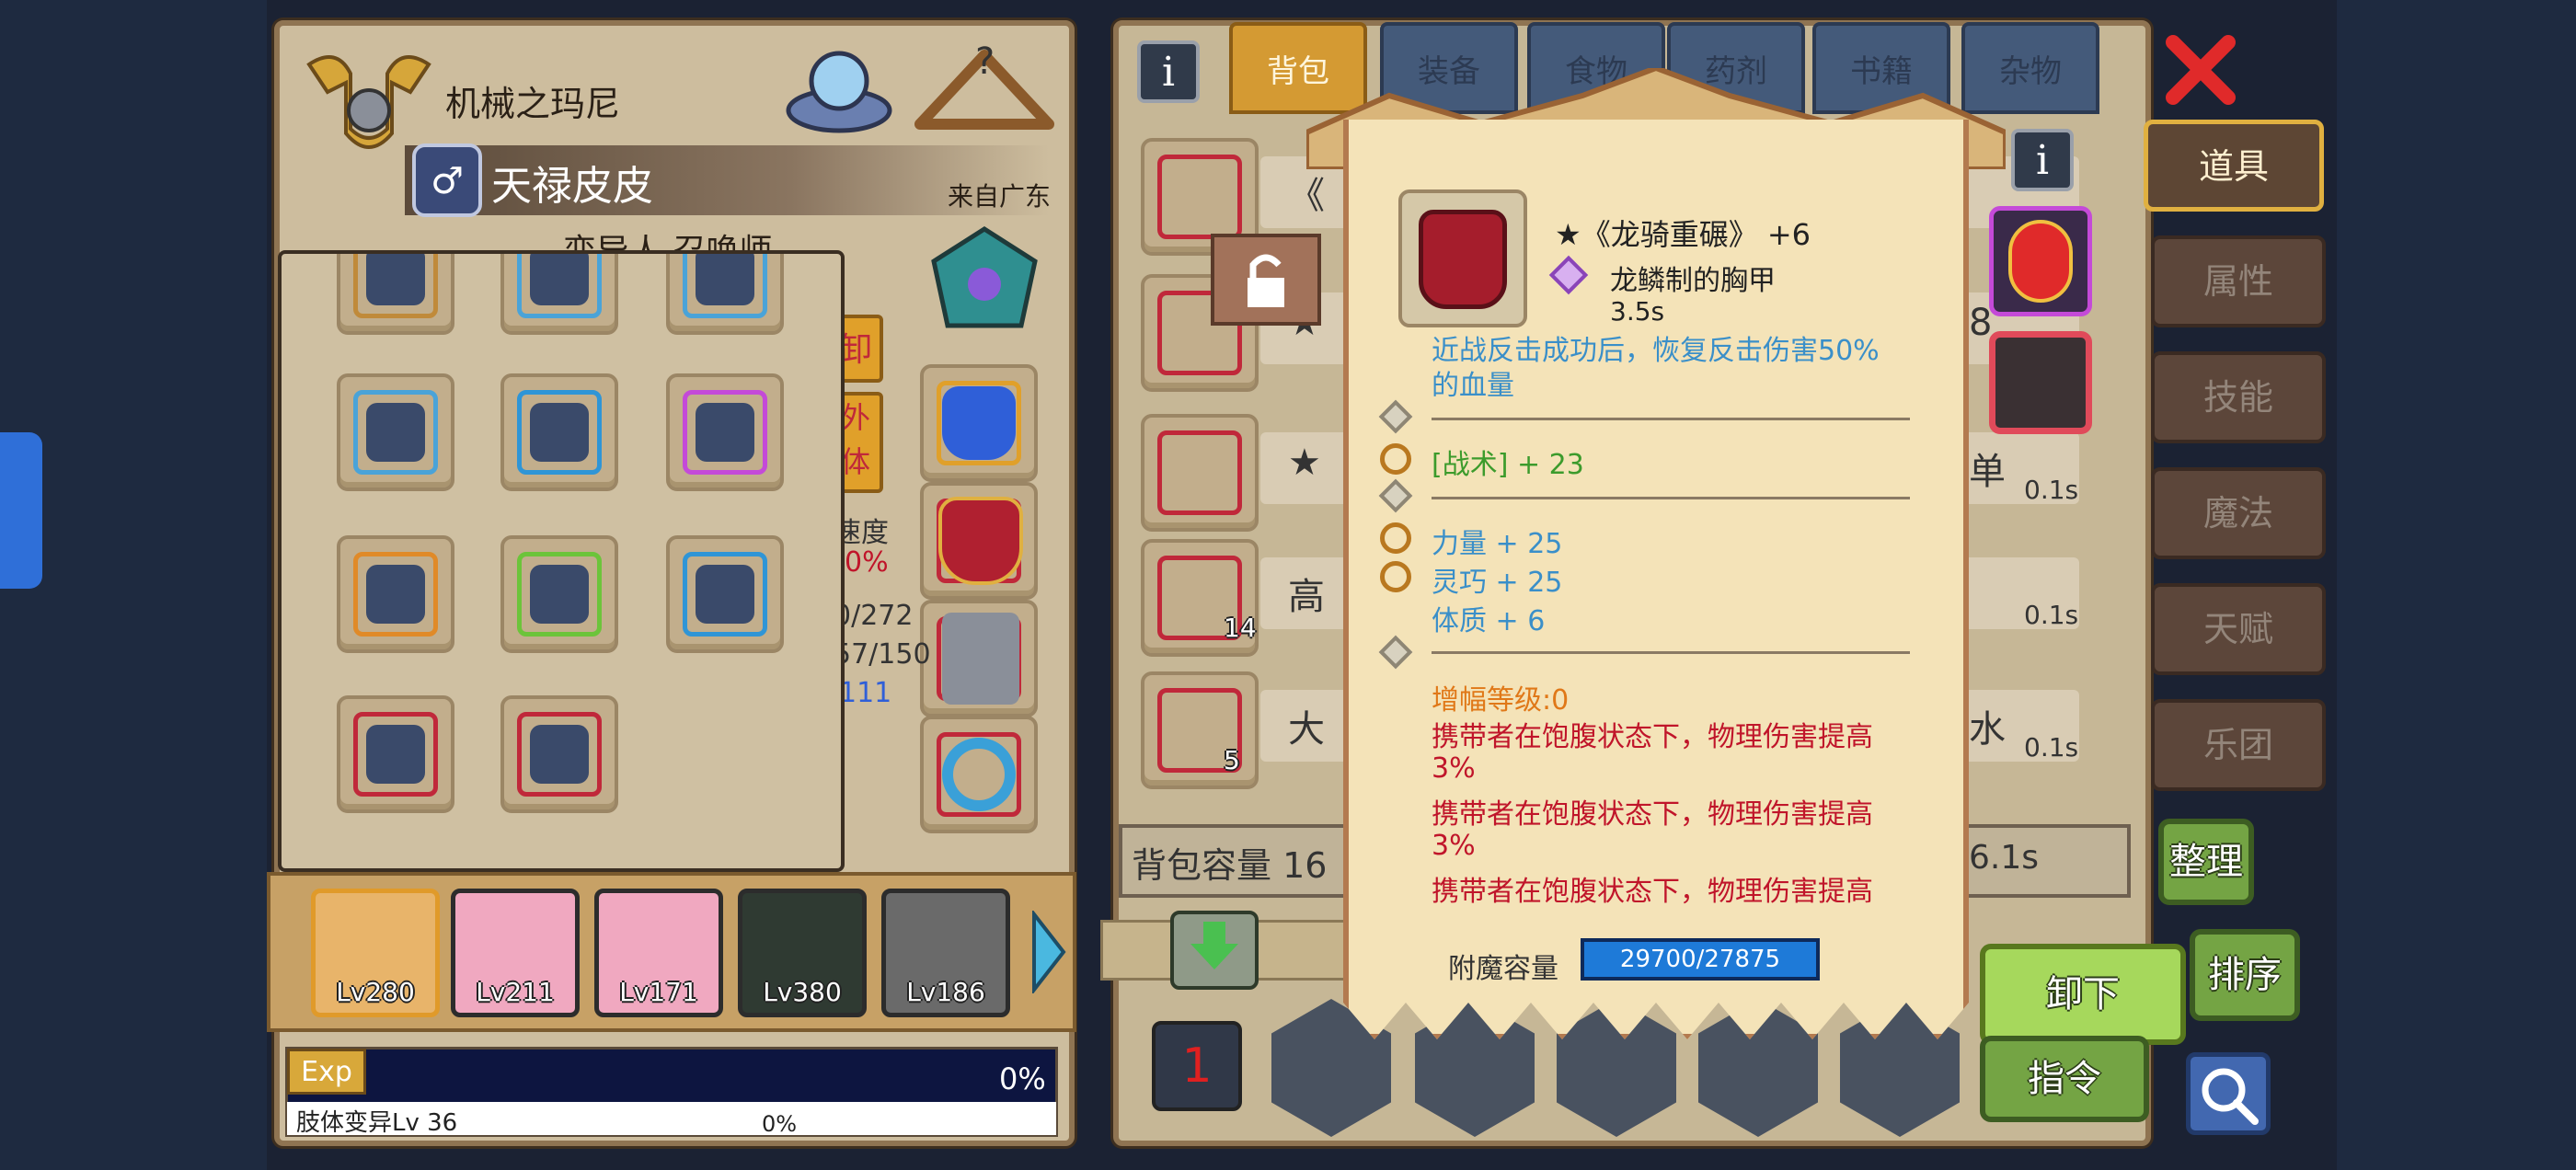 The height and width of the screenshot is (1170, 2576). What do you see at coordinates (839, 87) in the screenshot?
I see `portal-icon` at bounding box center [839, 87].